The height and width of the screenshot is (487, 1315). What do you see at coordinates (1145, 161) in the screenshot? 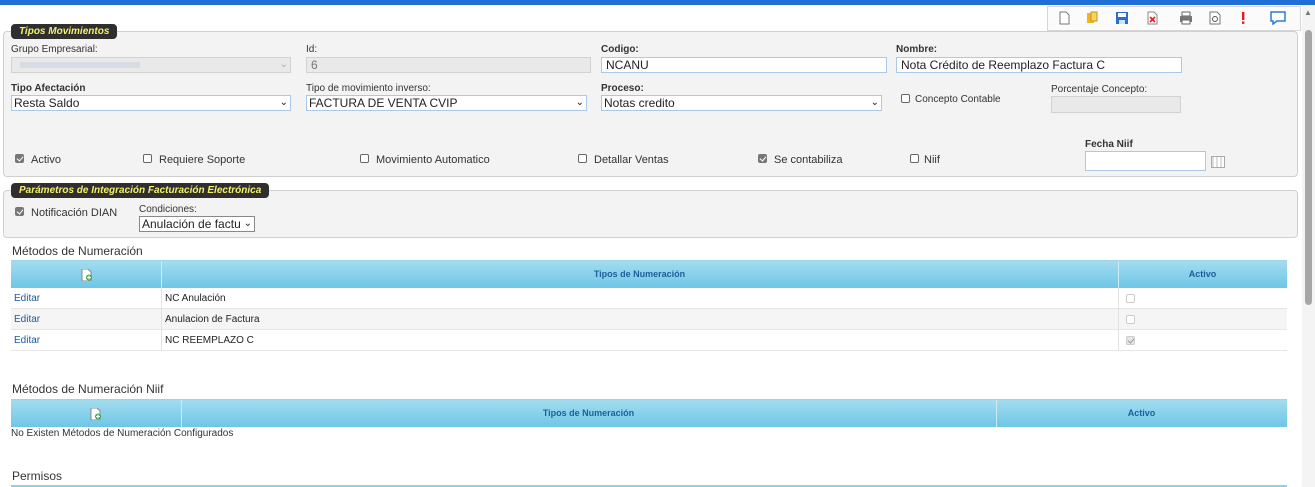
I see `fecha-niif-field` at bounding box center [1145, 161].